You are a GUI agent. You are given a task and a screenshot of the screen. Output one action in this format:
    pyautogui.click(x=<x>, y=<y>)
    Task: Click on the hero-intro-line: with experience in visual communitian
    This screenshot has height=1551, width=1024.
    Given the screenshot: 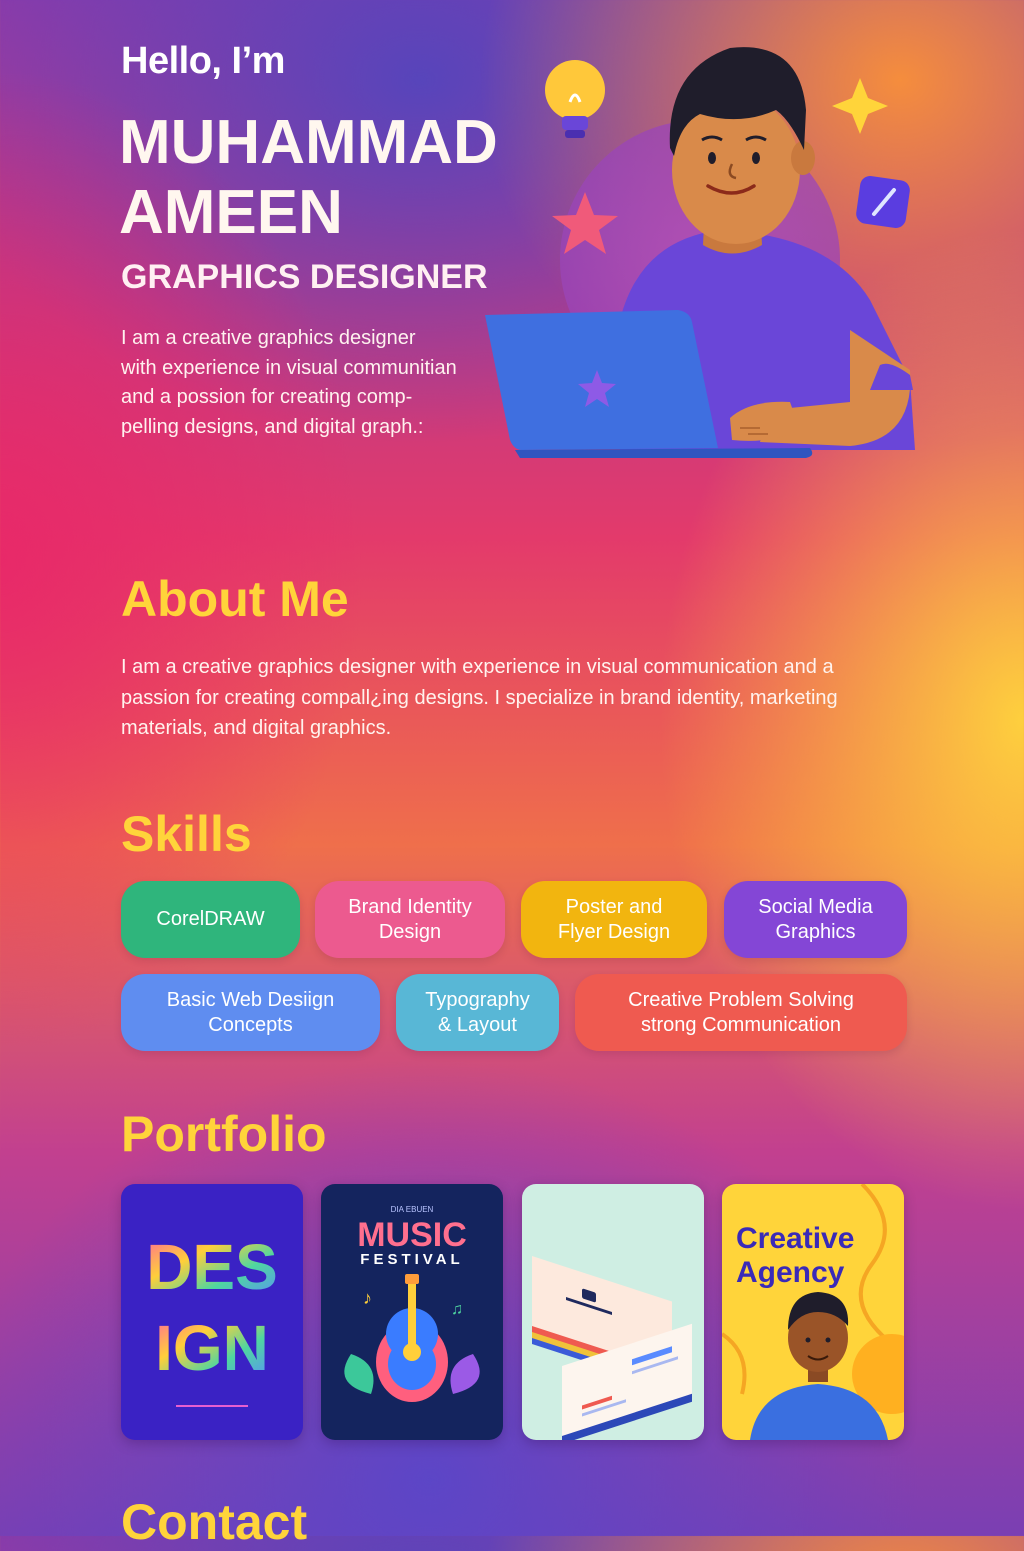 What is the action you would take?
    pyautogui.click(x=289, y=367)
    